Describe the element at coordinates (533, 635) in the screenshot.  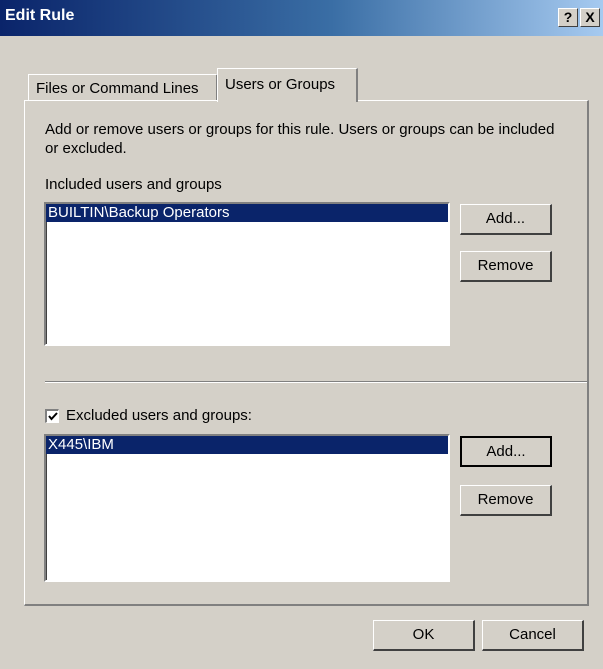
I see `cancel-button: Cancel` at that location.